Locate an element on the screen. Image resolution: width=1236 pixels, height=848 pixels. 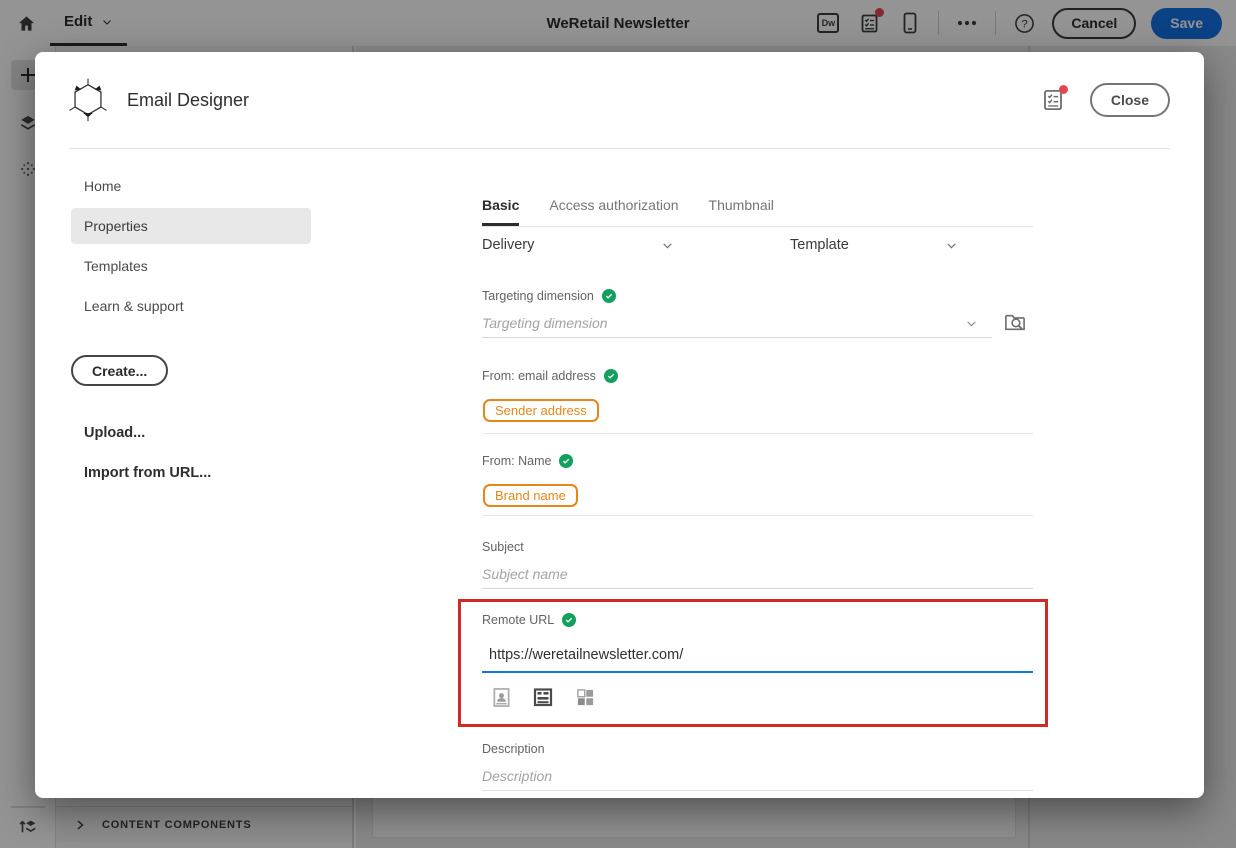
folder-search-icon is located at coordinates (1015, 322).